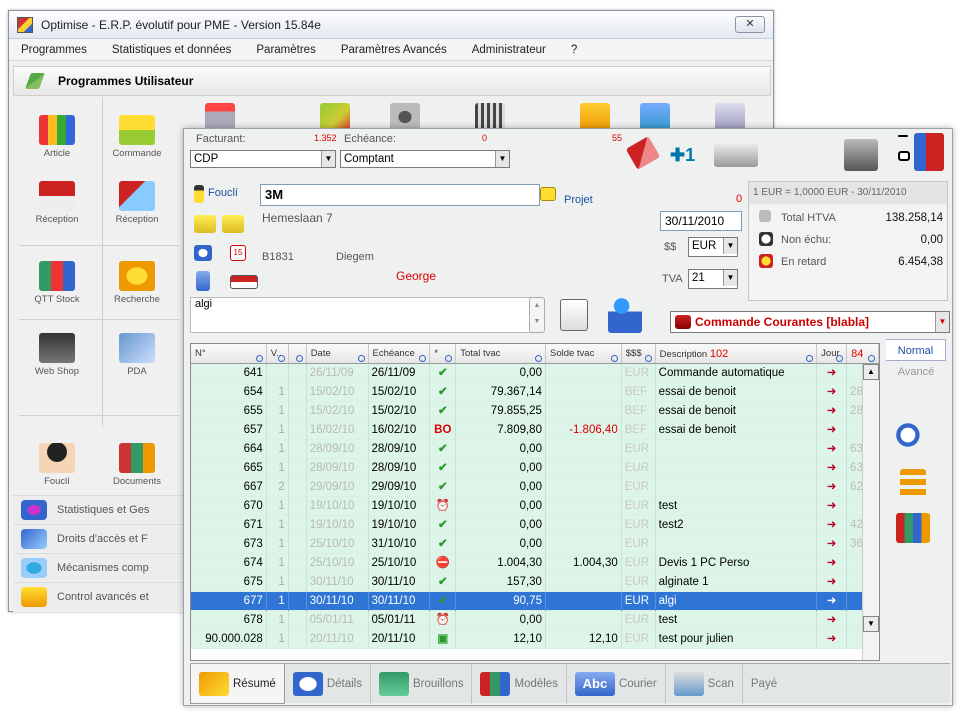 Image resolution: width=960 pixels, height=720 pixels. I want to click on menu-statistiques: Statistiques et données, so click(172, 50).